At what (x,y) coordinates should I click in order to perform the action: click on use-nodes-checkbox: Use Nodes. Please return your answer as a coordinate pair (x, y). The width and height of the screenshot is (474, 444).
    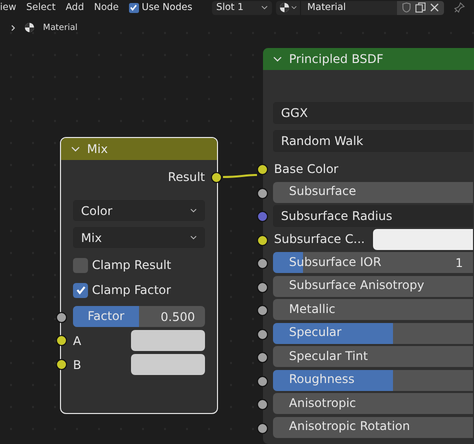
    Looking at the image, I should click on (160, 7).